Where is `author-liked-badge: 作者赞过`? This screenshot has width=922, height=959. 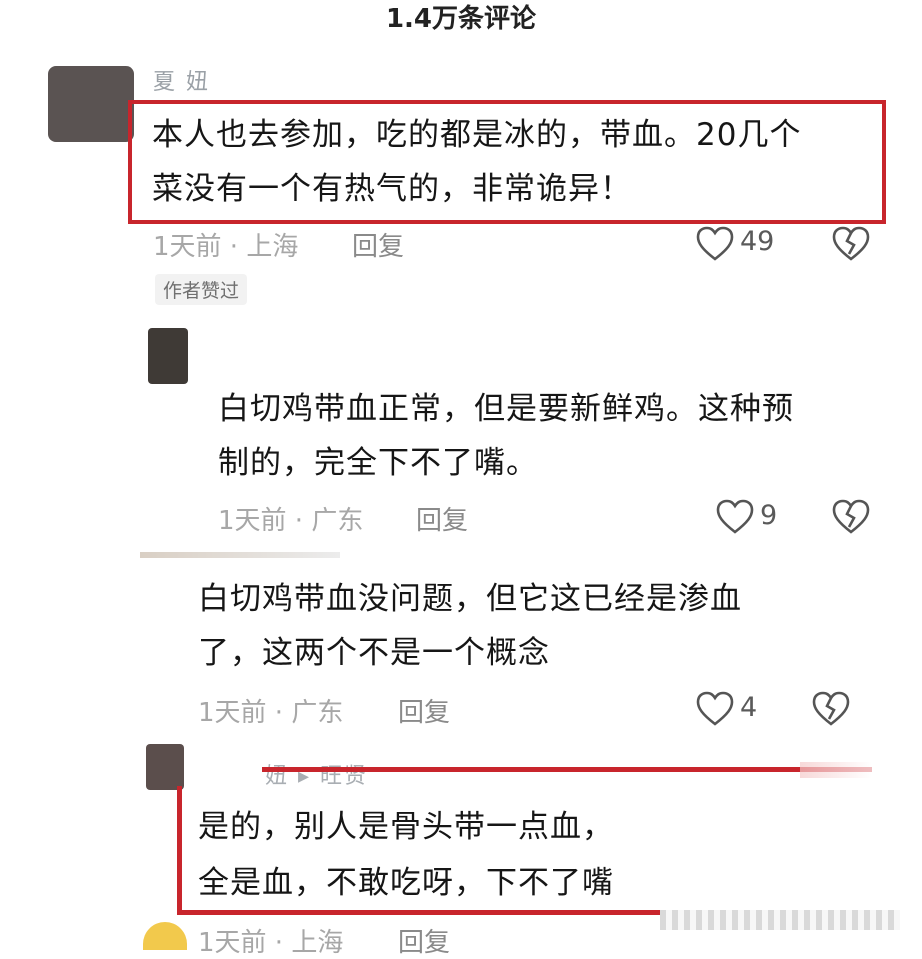
author-liked-badge: 作者赞过 is located at coordinates (201, 289).